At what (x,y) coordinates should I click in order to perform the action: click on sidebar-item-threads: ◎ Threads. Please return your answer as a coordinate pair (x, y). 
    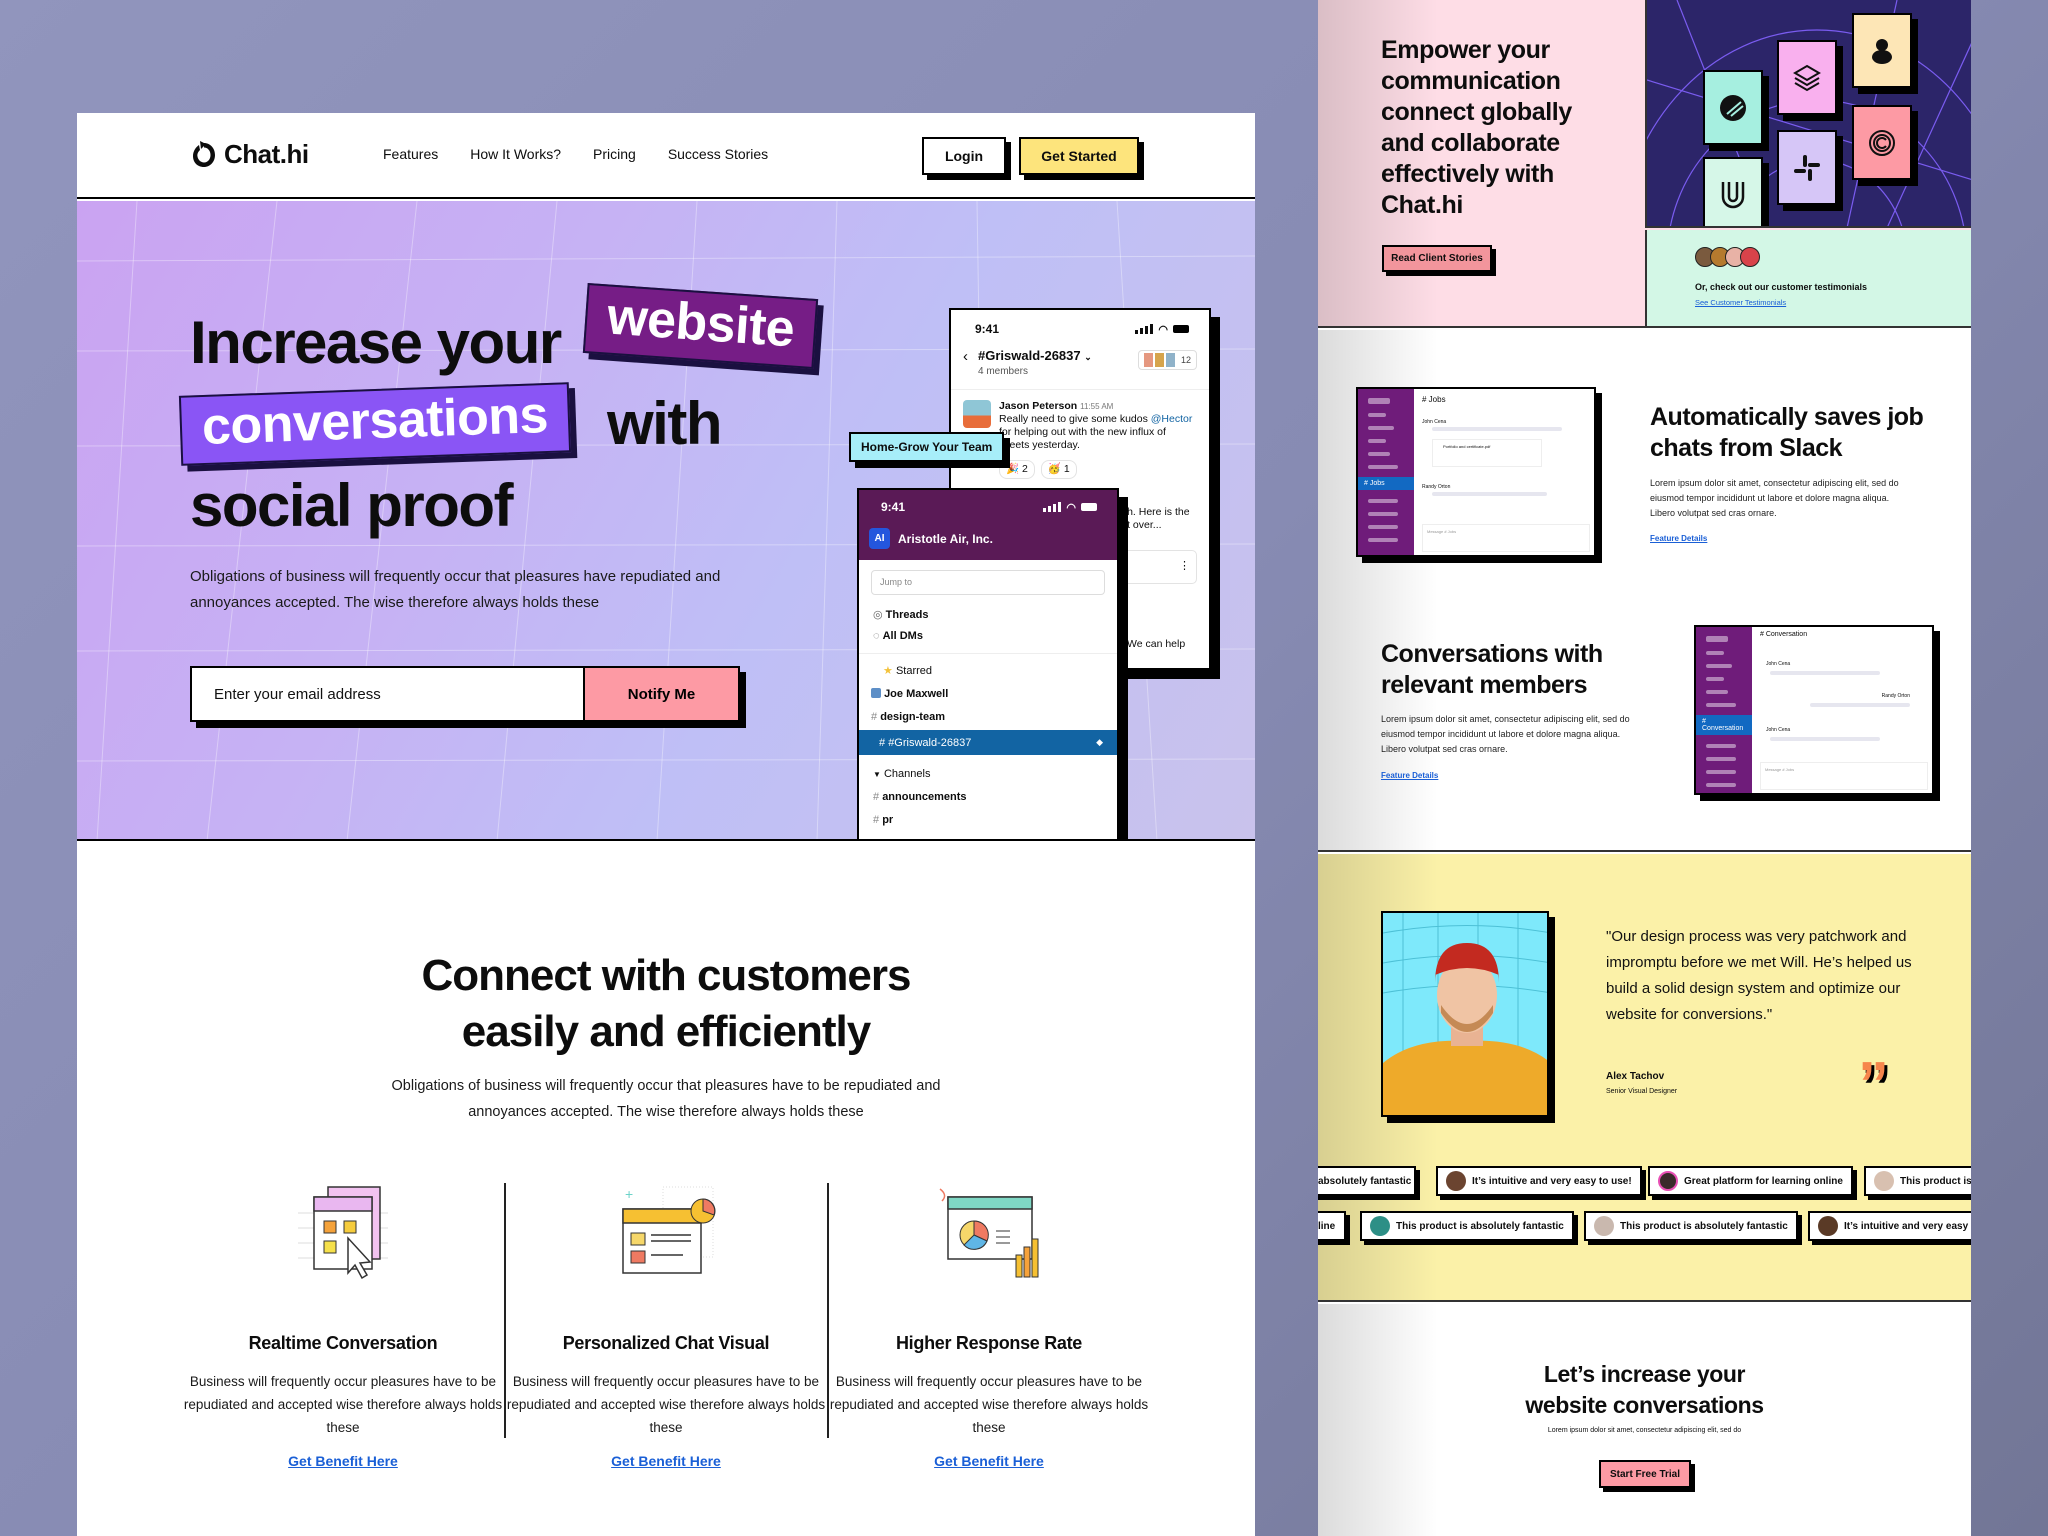
    Looking at the image, I should click on (988, 615).